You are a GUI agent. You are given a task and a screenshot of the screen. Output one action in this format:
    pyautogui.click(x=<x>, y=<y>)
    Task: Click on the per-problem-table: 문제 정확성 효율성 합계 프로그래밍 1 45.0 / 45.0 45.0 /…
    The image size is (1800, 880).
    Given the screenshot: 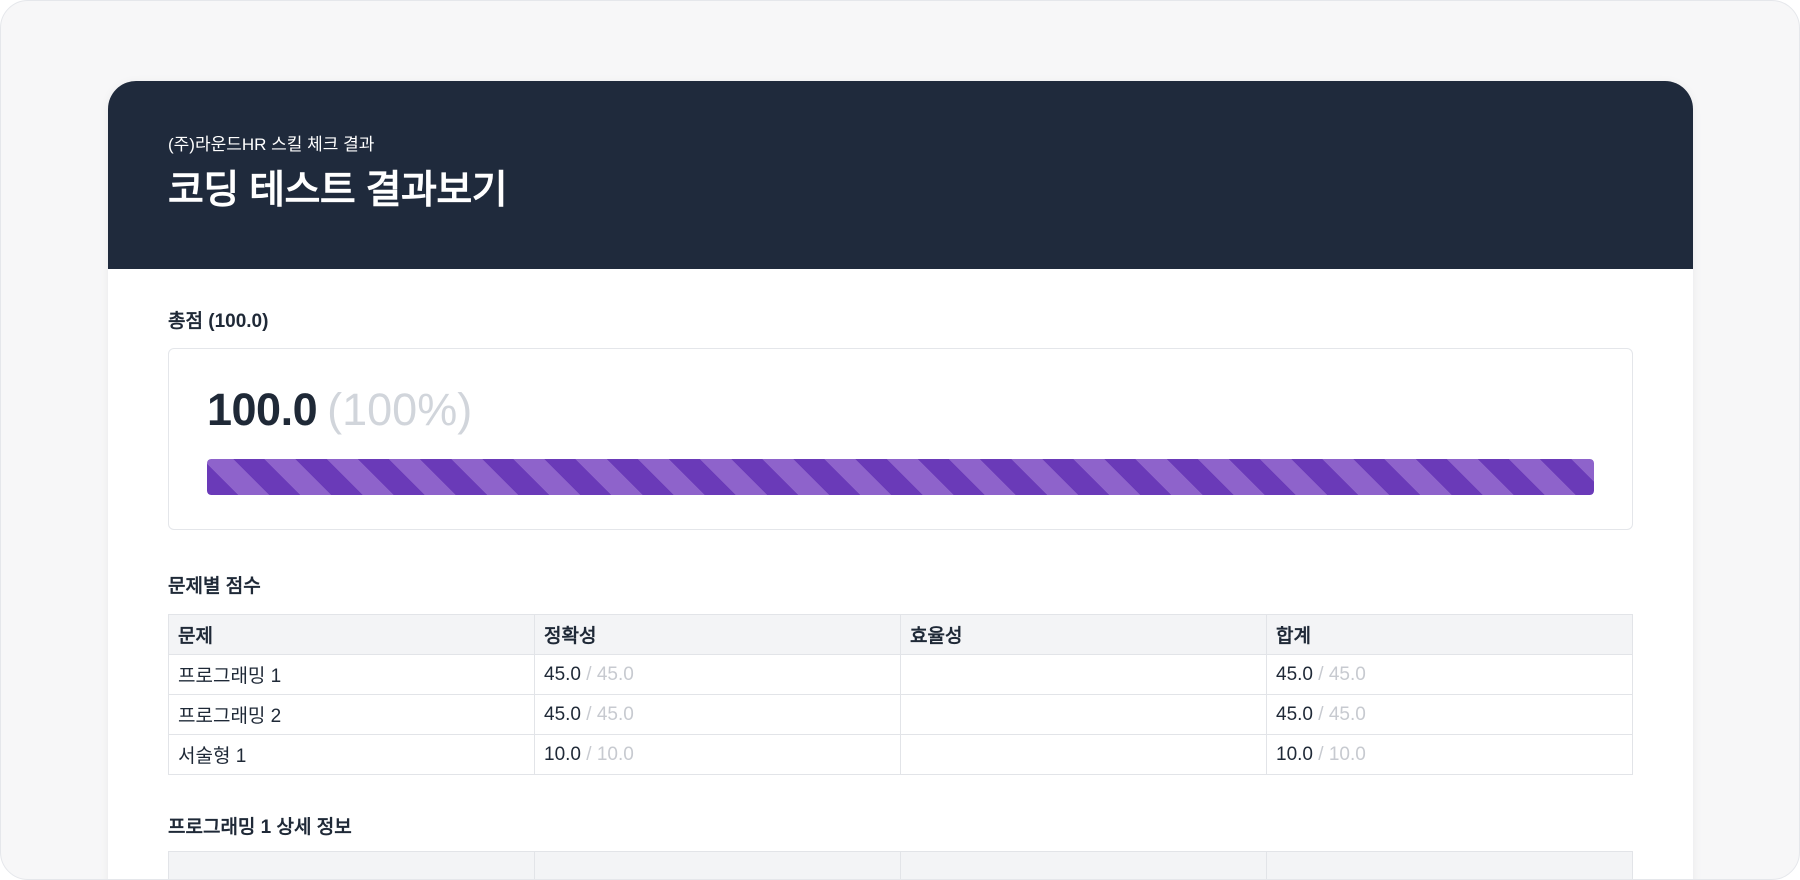 What is the action you would take?
    pyautogui.click(x=900, y=694)
    